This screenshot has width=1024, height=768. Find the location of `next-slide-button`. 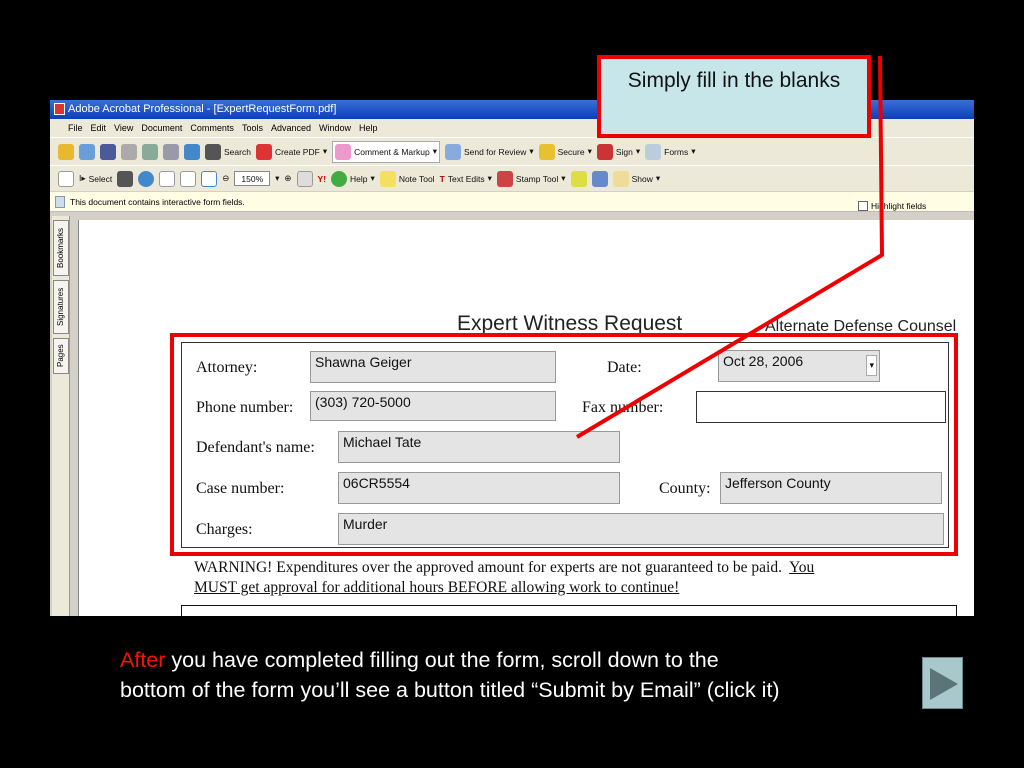

next-slide-button is located at coordinates (942, 683).